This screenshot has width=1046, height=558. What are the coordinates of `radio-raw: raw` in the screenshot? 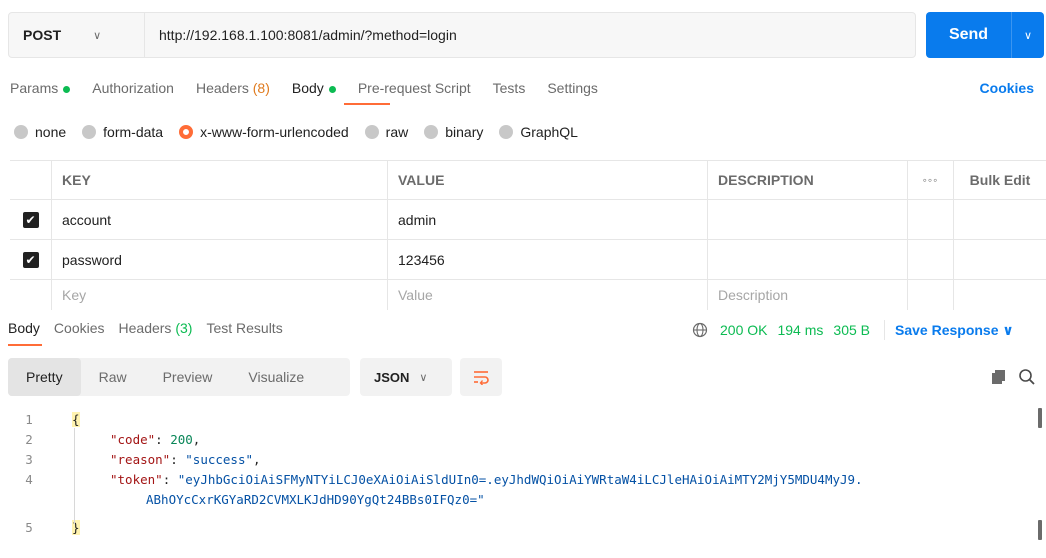 It's located at (386, 132).